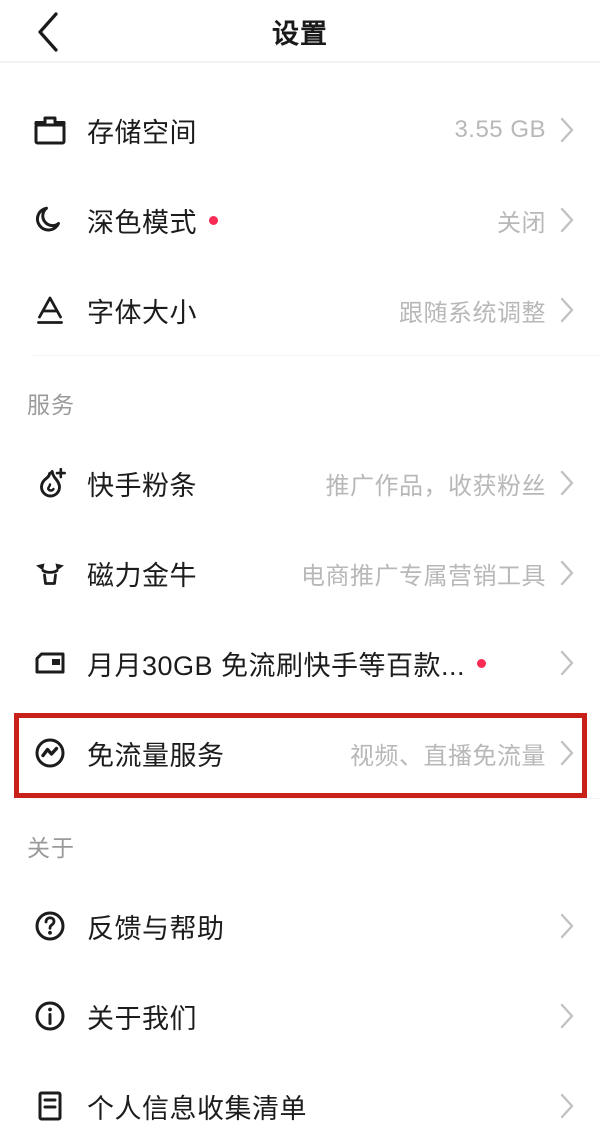 The height and width of the screenshot is (1130, 600). I want to click on settings-row-feedback-help: 反馈与帮助, so click(300, 926).